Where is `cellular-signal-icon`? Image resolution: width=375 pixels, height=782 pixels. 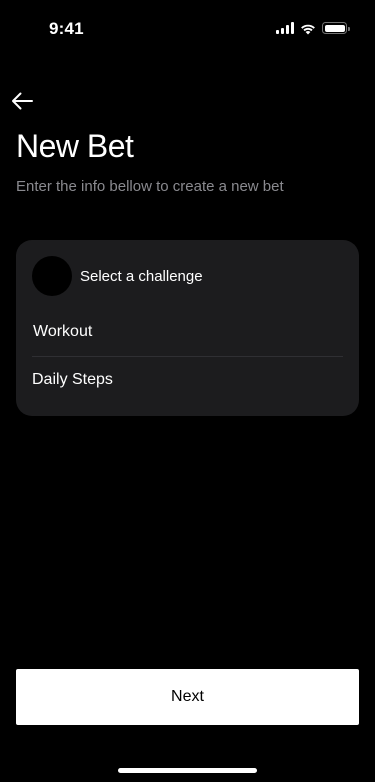 cellular-signal-icon is located at coordinates (285, 28).